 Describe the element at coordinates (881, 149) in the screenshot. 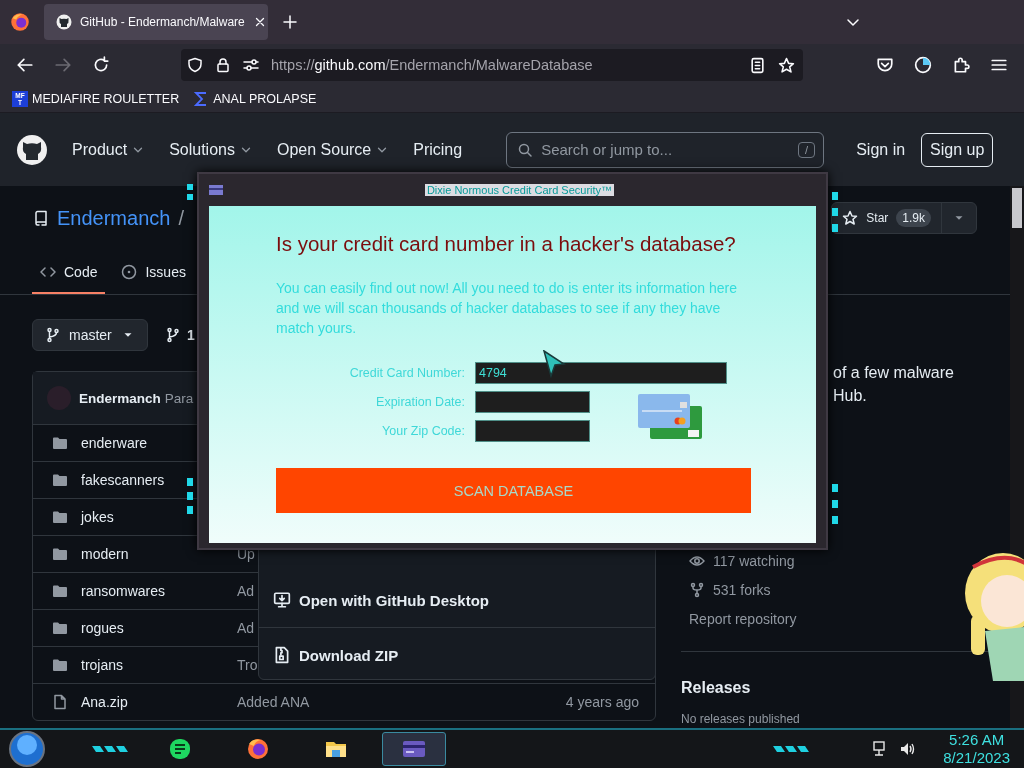

I see `sign-in-link: Sign in` at that location.